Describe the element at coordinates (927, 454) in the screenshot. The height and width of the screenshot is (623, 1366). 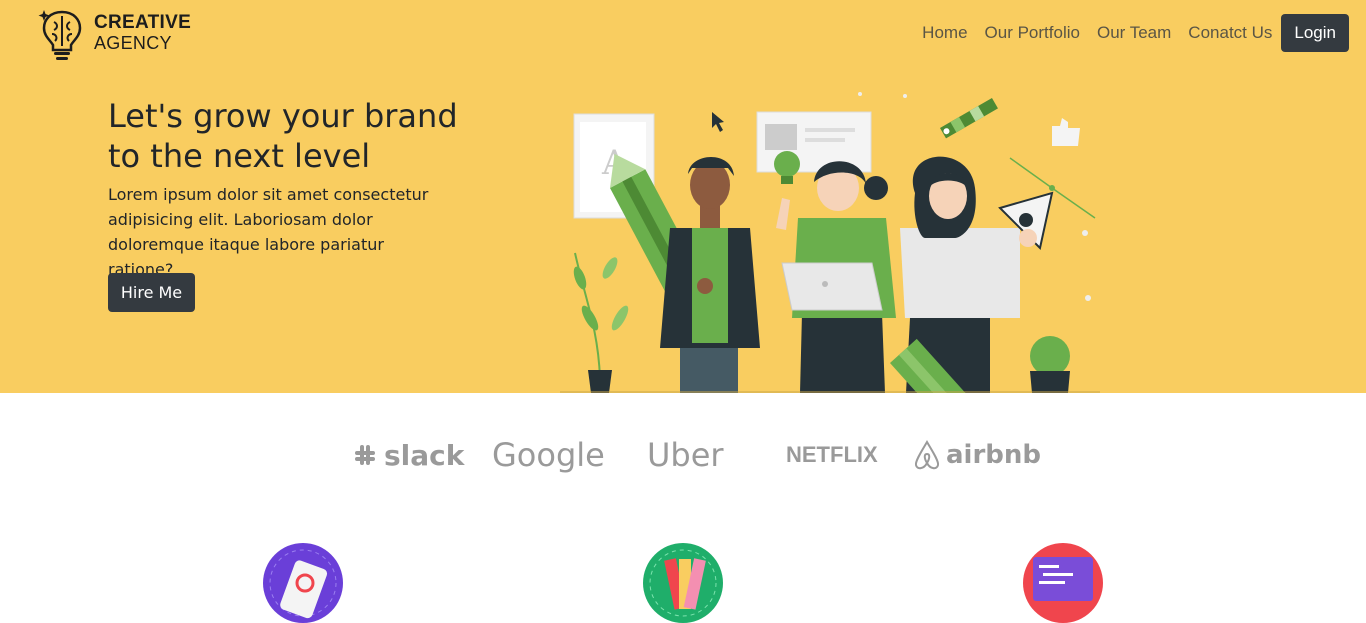
I see `airbnb-belo-icon` at that location.